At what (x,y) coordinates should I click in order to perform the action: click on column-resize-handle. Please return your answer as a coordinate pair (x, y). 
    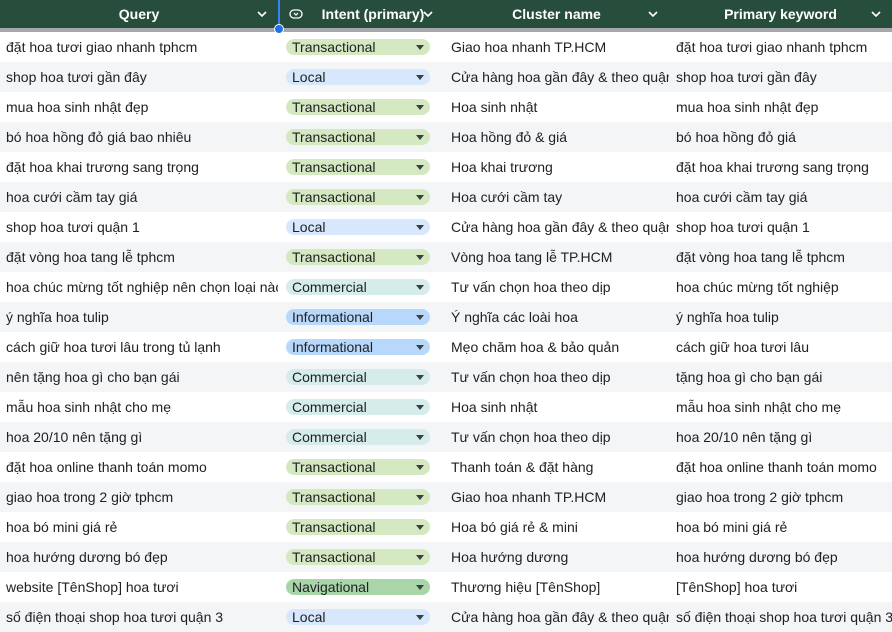
    Looking at the image, I should click on (279, 29).